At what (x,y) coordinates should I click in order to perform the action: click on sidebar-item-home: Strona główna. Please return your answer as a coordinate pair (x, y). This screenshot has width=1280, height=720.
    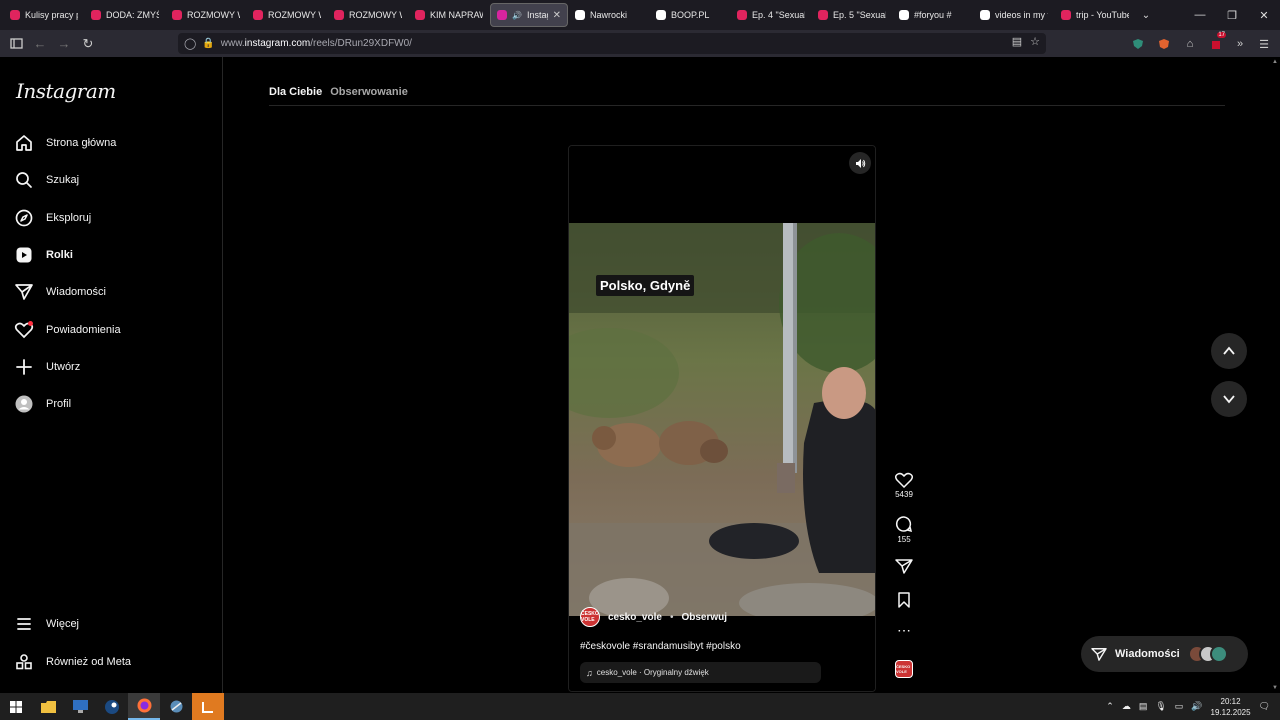
    Looking at the image, I should click on (111, 143).